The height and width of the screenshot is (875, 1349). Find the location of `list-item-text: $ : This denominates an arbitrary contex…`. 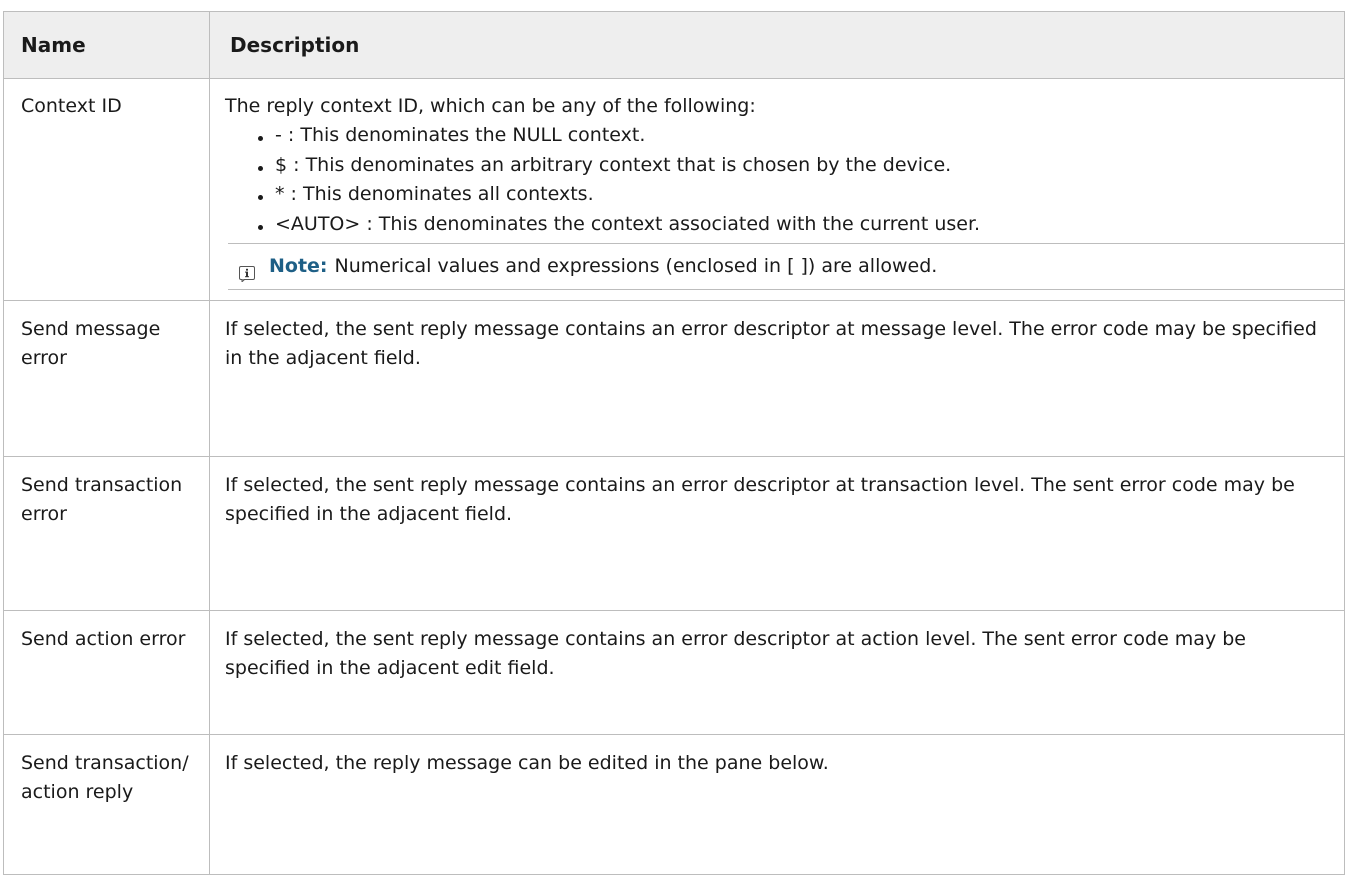

list-item-text: $ : This denominates an arbitrary contex… is located at coordinates (613, 164).